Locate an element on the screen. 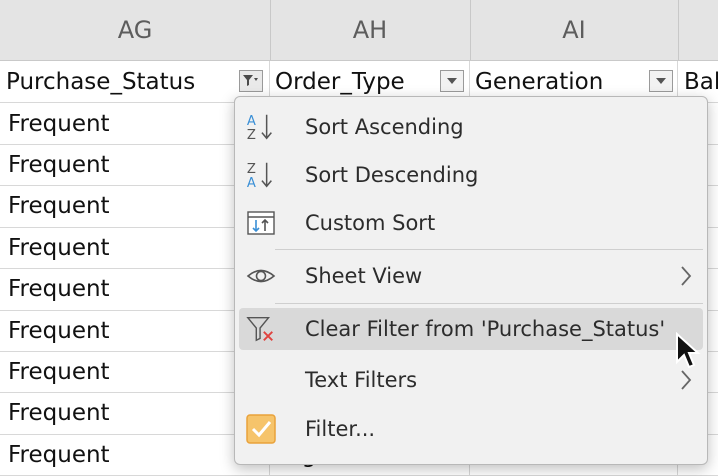  cell-text: Generation is located at coordinates (539, 81).